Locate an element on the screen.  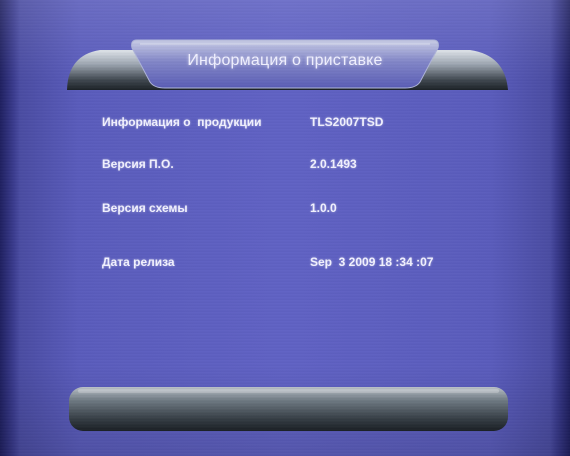
info-label: Информация о продукции is located at coordinates (182, 122).